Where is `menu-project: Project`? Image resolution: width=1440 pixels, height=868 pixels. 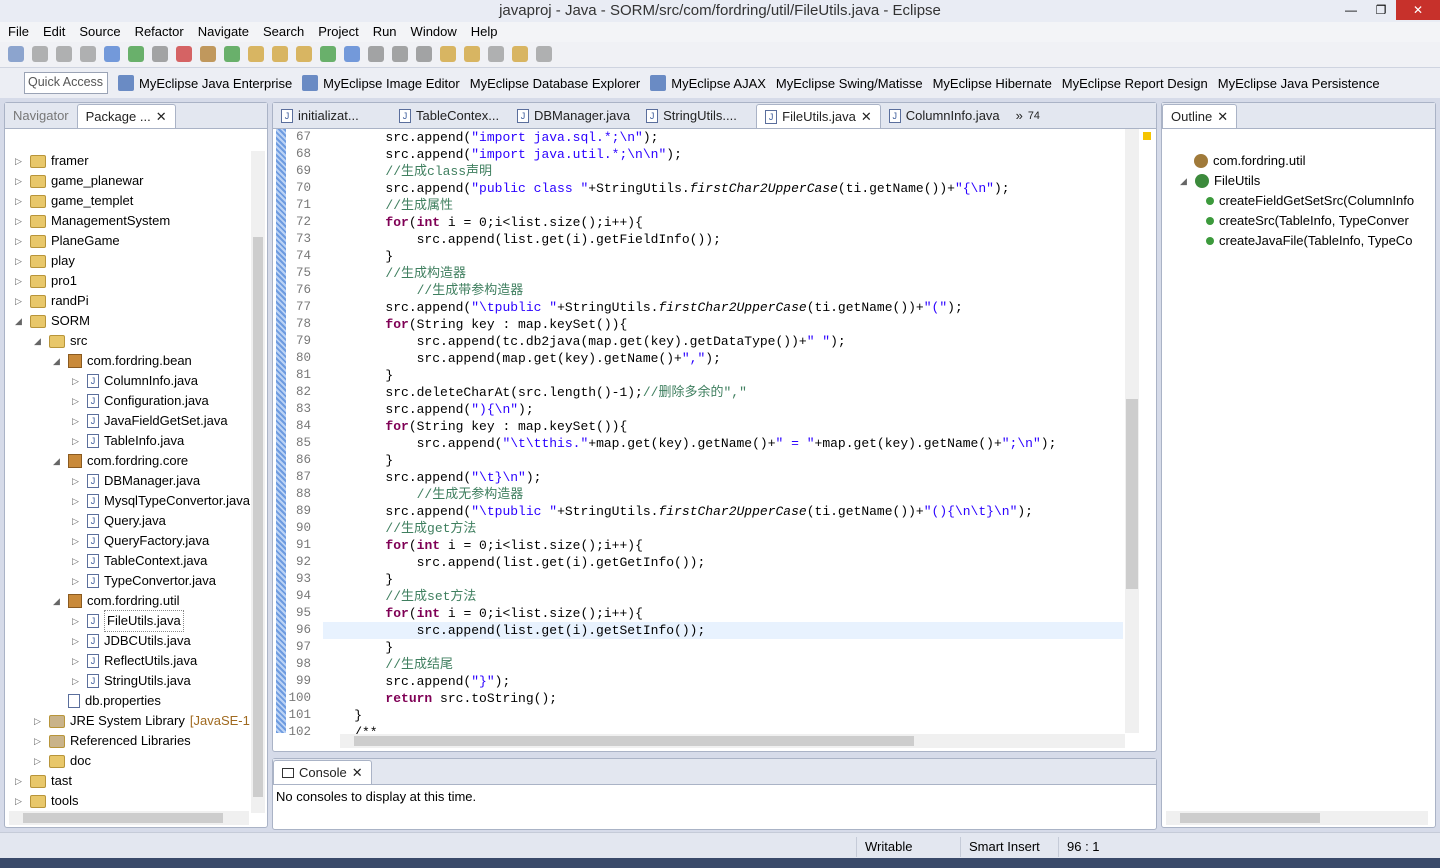 menu-project: Project is located at coordinates (338, 32).